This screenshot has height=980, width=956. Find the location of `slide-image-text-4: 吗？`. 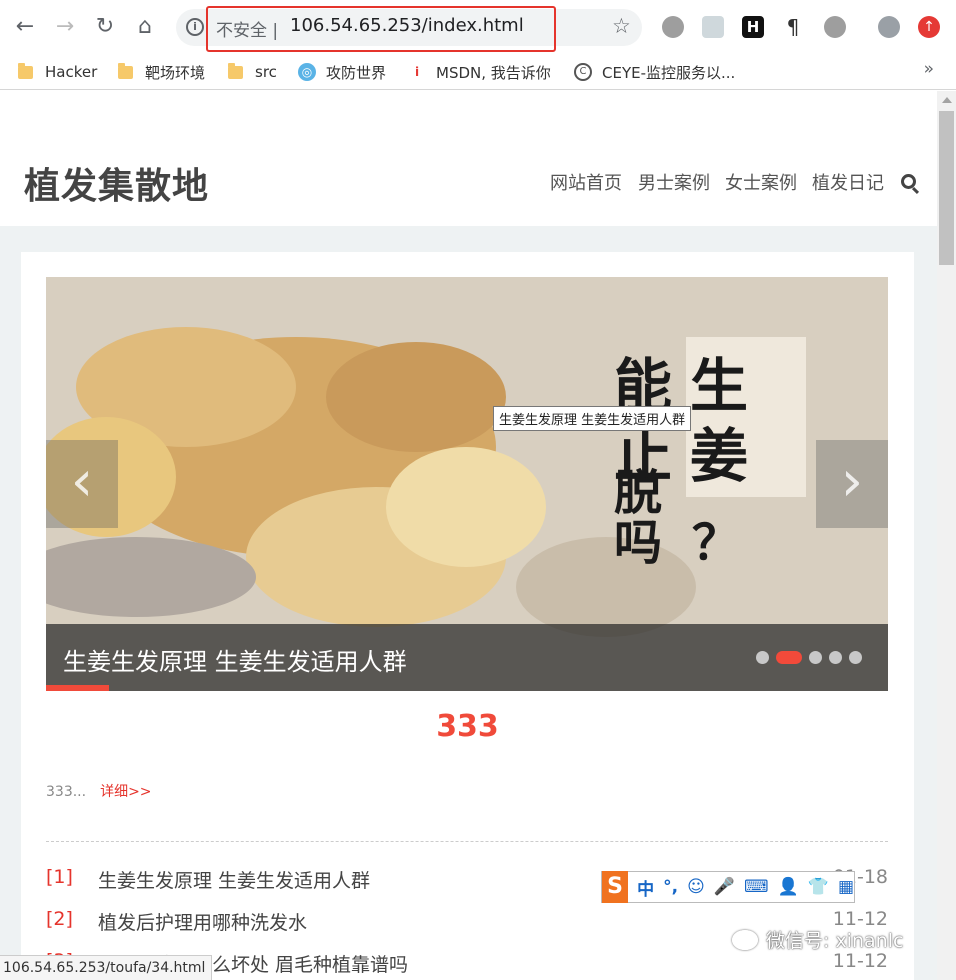

slide-image-text-4: 吗？ is located at coordinates (692, 543).